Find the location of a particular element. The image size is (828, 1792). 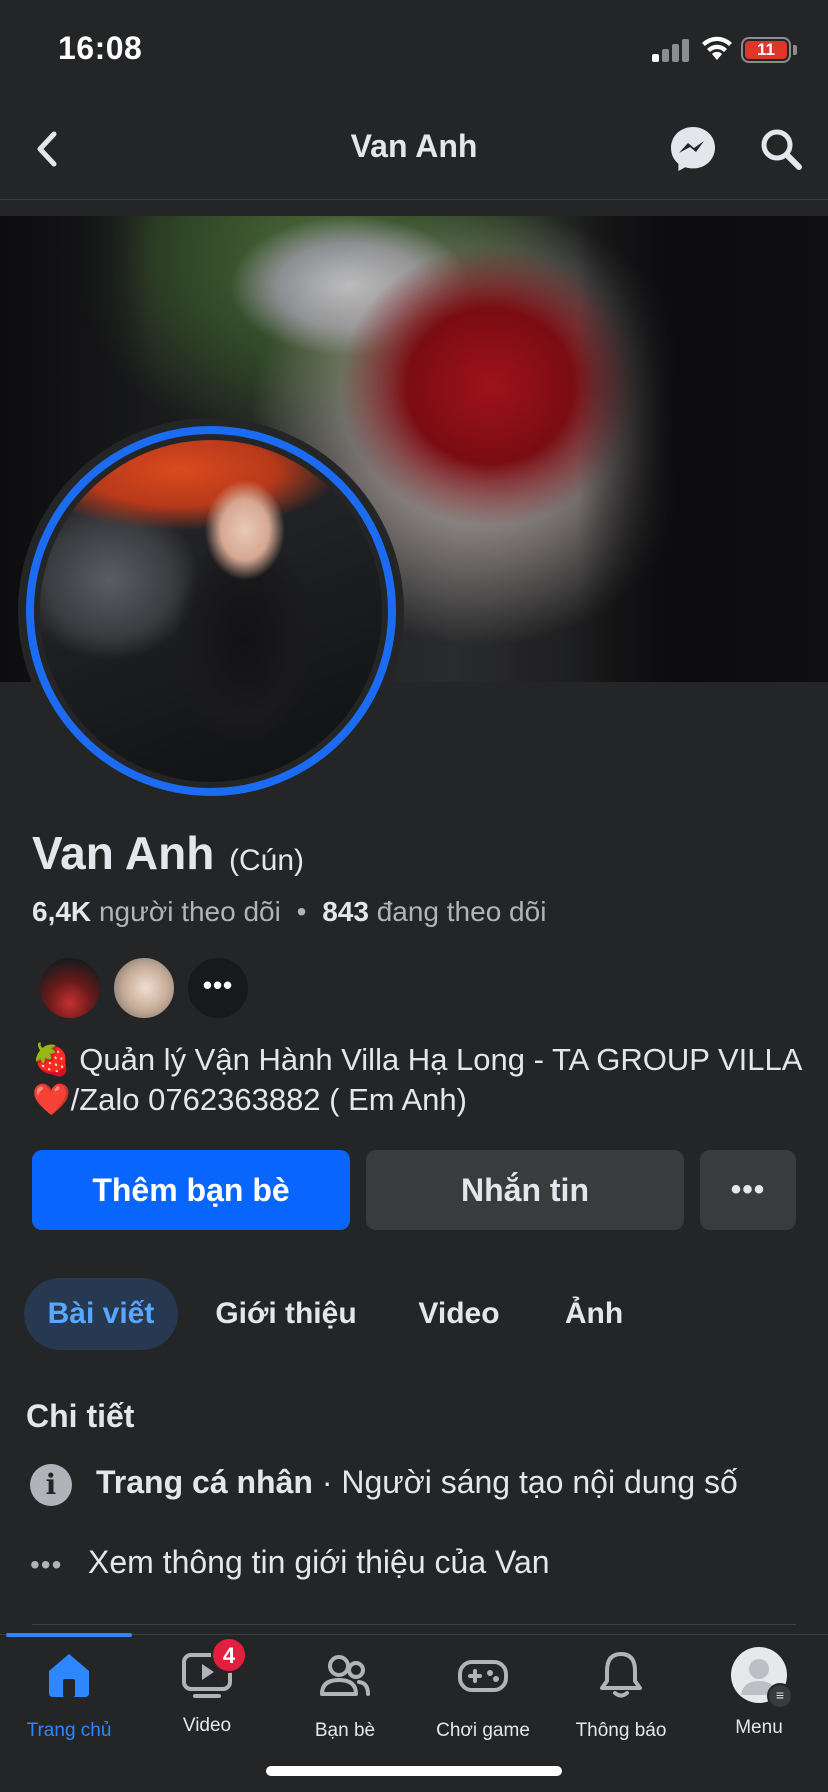

nav-video: 4 Video is located at coordinates (207, 1698).